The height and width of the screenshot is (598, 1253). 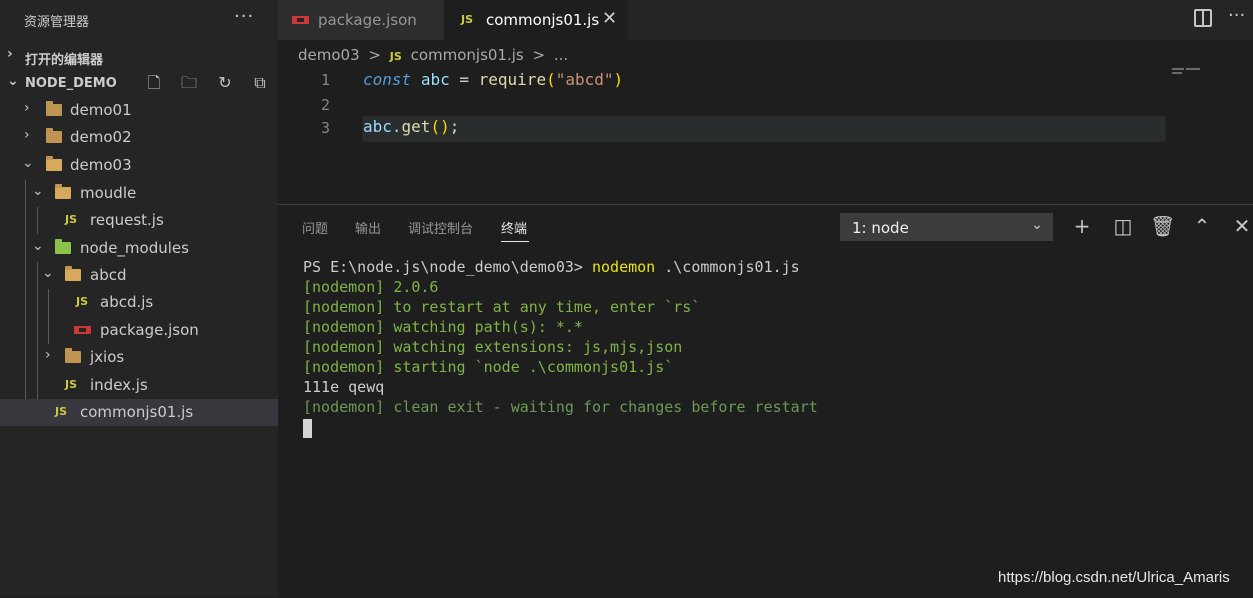 What do you see at coordinates (416, 126) in the screenshot?
I see `function-token: get` at bounding box center [416, 126].